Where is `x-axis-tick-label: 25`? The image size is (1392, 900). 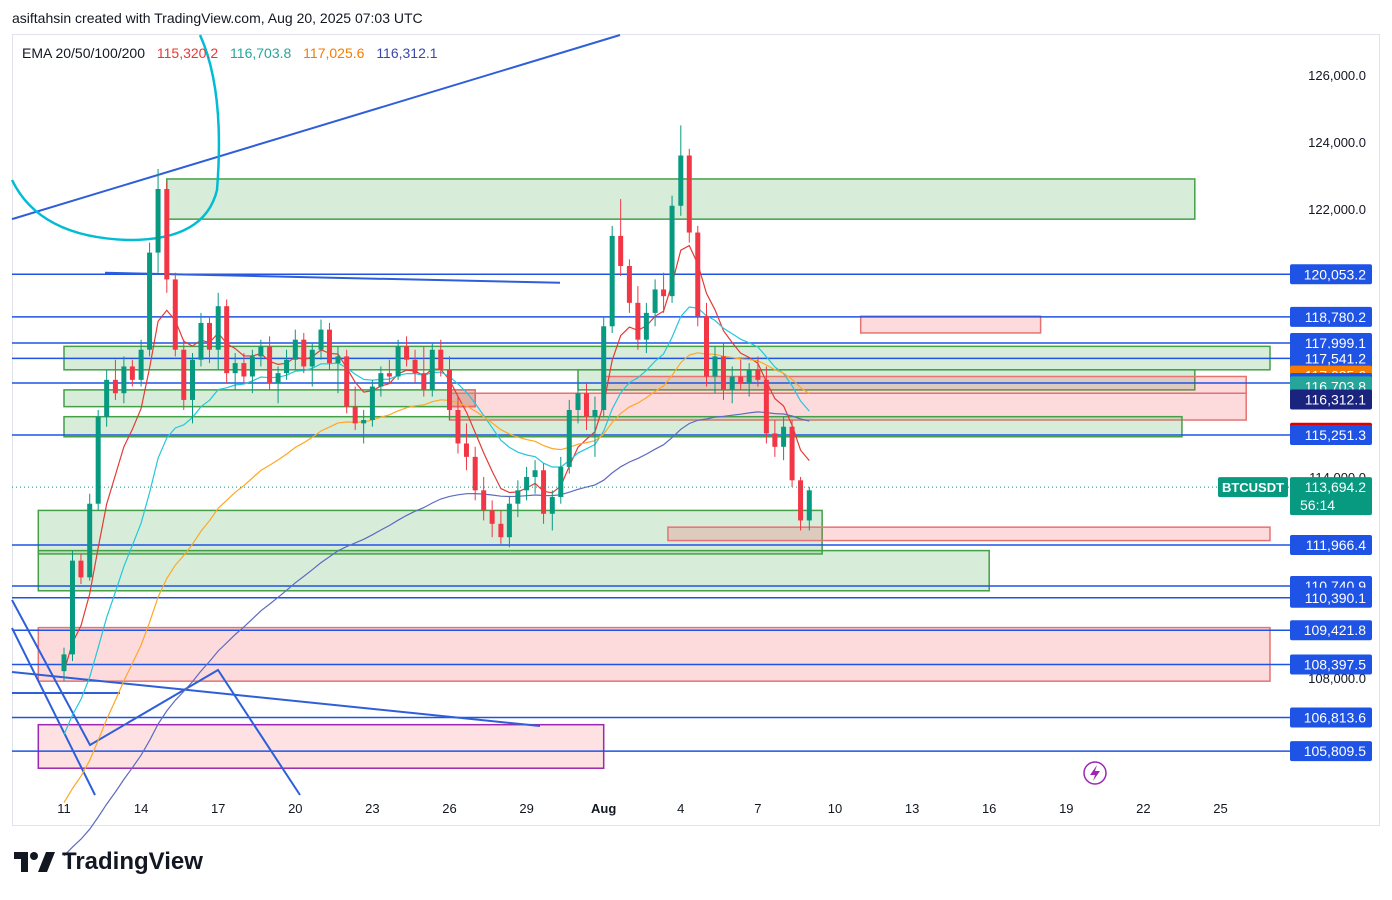 x-axis-tick-label: 25 is located at coordinates (1220, 808).